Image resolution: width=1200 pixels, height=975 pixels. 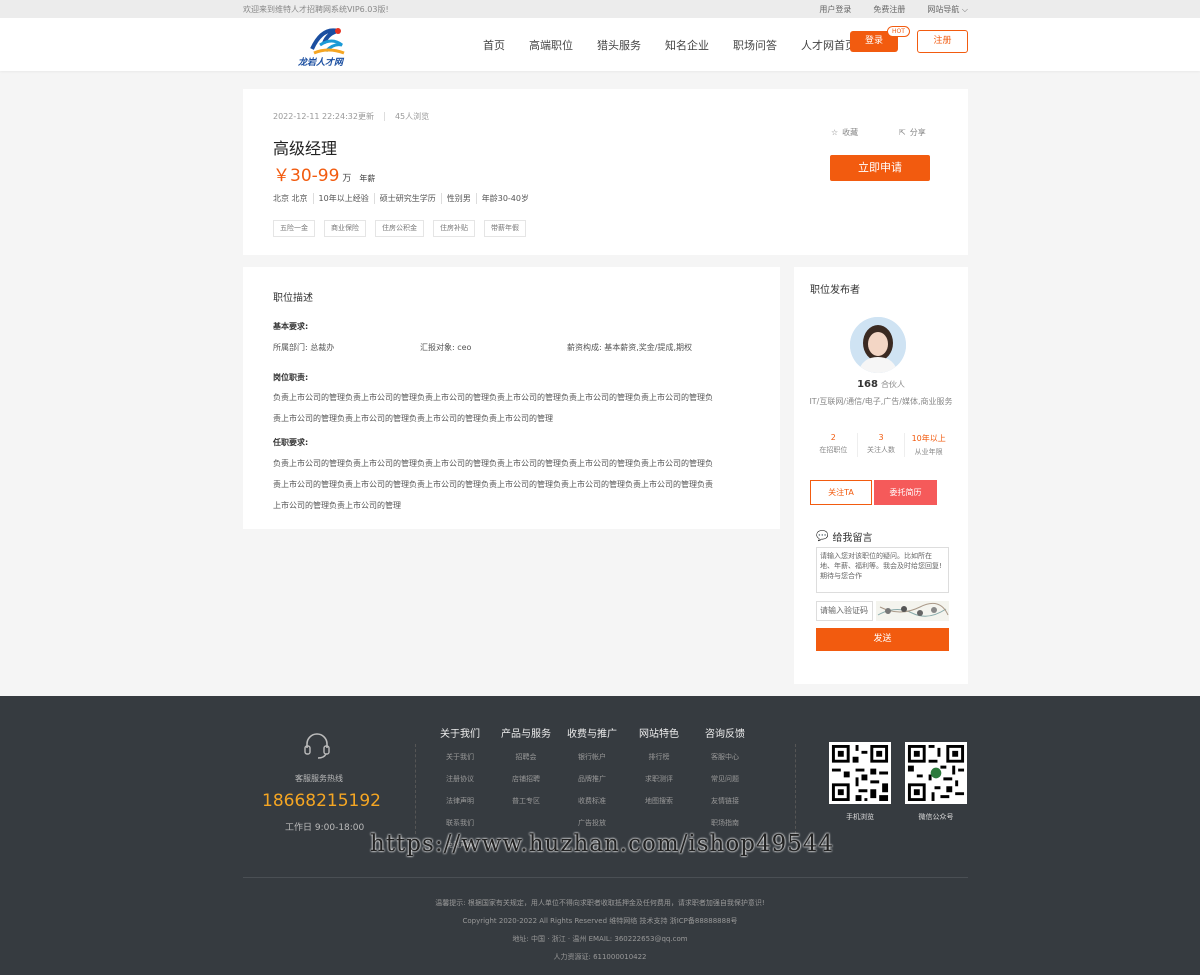 What do you see at coordinates (835, 290) in the screenshot?
I see `publisher-heading: 职位发布者` at bounding box center [835, 290].